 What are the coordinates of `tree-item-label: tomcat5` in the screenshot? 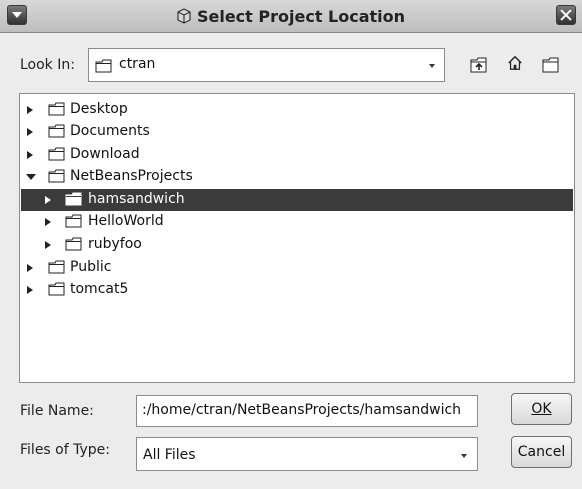 It's located at (99, 289).